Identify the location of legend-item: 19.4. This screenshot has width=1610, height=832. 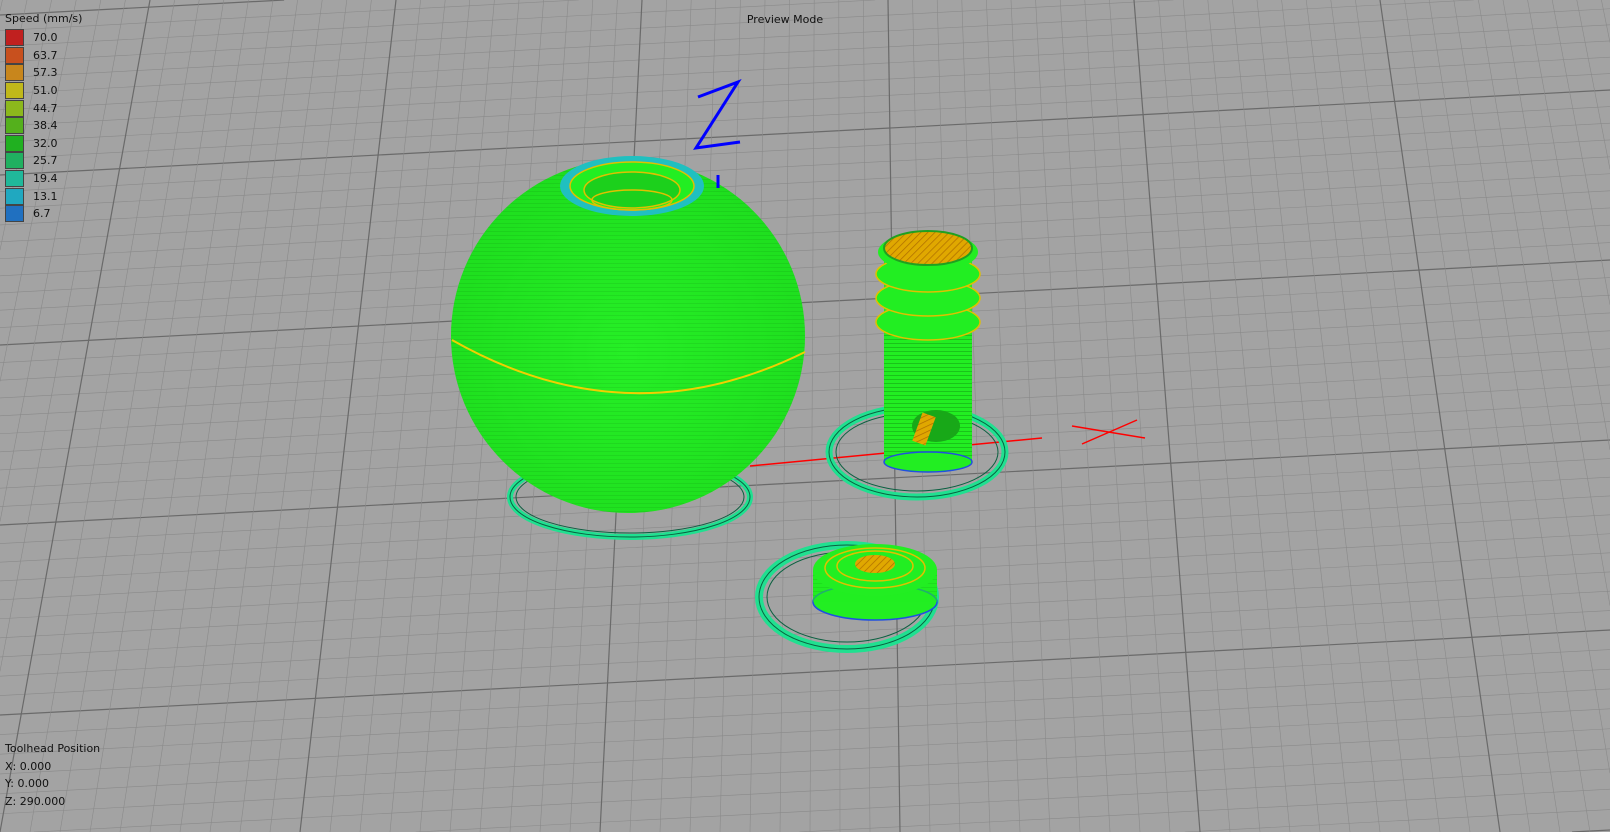
(43, 179).